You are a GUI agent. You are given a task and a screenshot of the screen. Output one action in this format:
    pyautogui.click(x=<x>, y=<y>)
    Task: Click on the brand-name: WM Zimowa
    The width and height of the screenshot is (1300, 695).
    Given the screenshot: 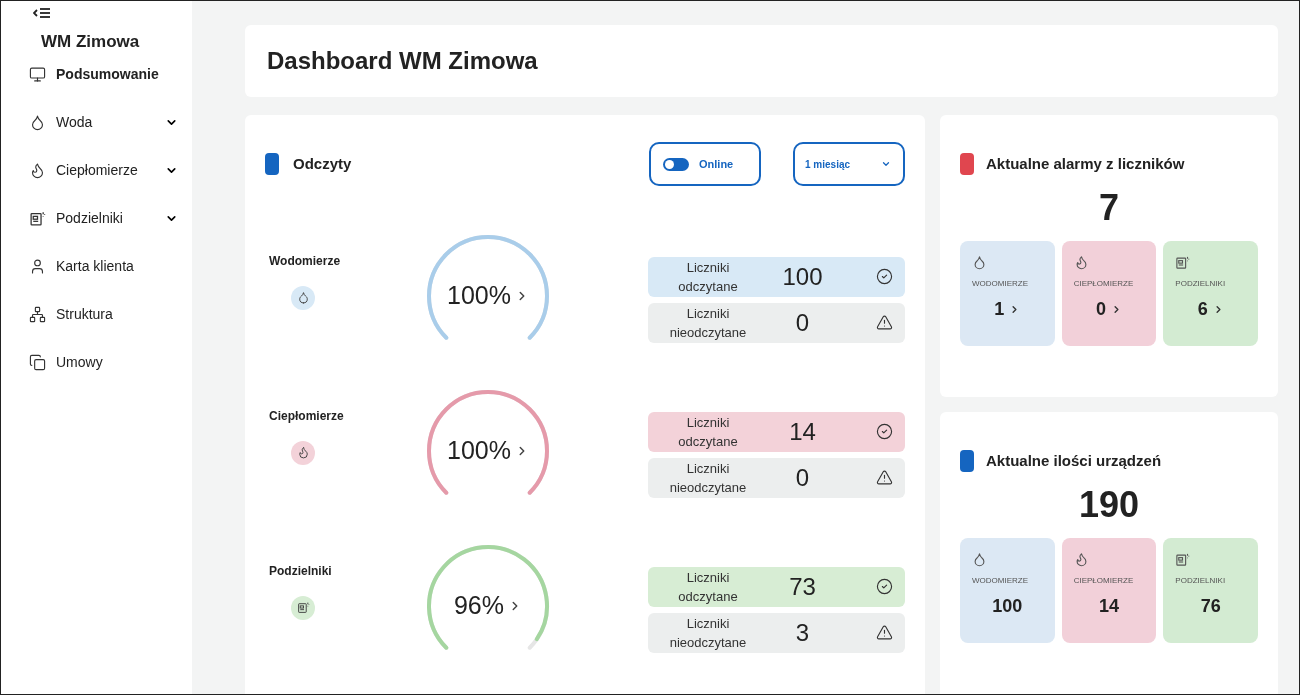 What is the action you would take?
    pyautogui.click(x=91, y=42)
    